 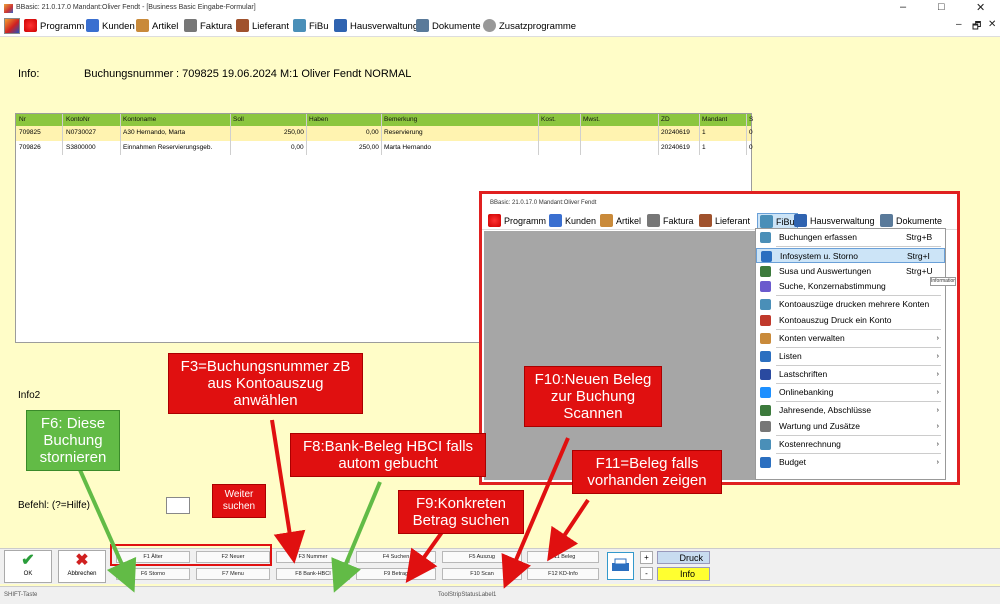 What do you see at coordinates (482, 574) in the screenshot?
I see `f10-button: F10 Scan` at bounding box center [482, 574].